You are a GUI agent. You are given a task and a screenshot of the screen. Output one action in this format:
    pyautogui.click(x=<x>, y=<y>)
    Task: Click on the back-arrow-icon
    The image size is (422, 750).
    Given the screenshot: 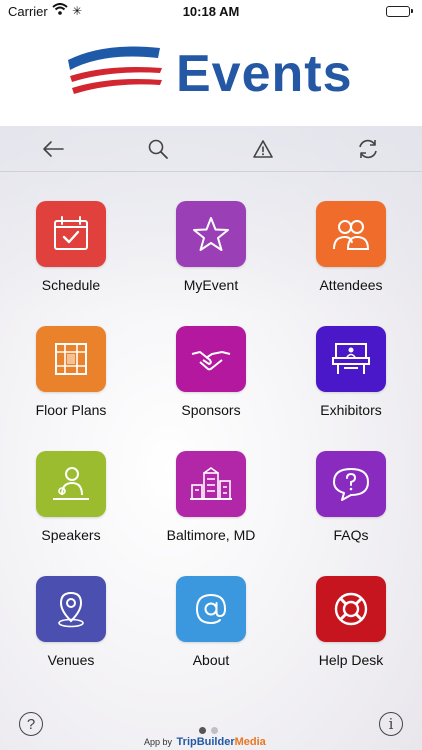 What is the action you would take?
    pyautogui.click(x=53, y=149)
    